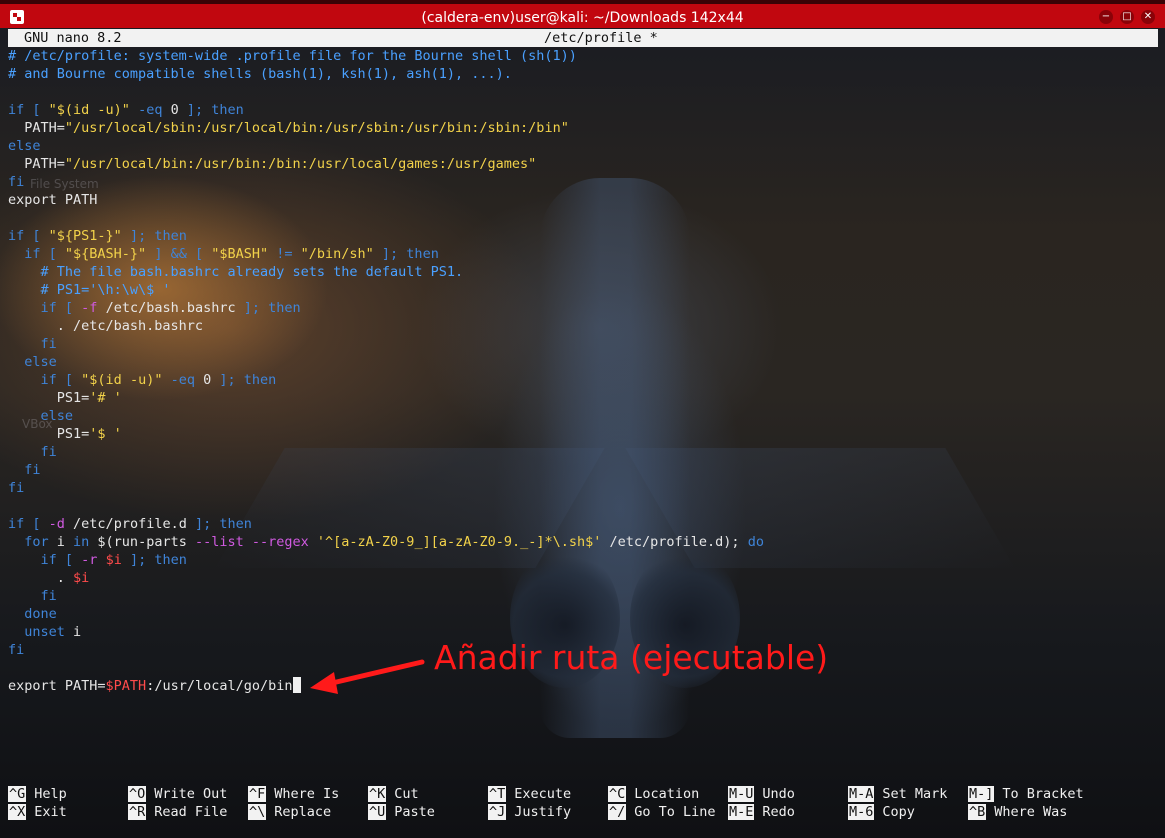  I want to click on code-token: '# ', so click(105, 398).